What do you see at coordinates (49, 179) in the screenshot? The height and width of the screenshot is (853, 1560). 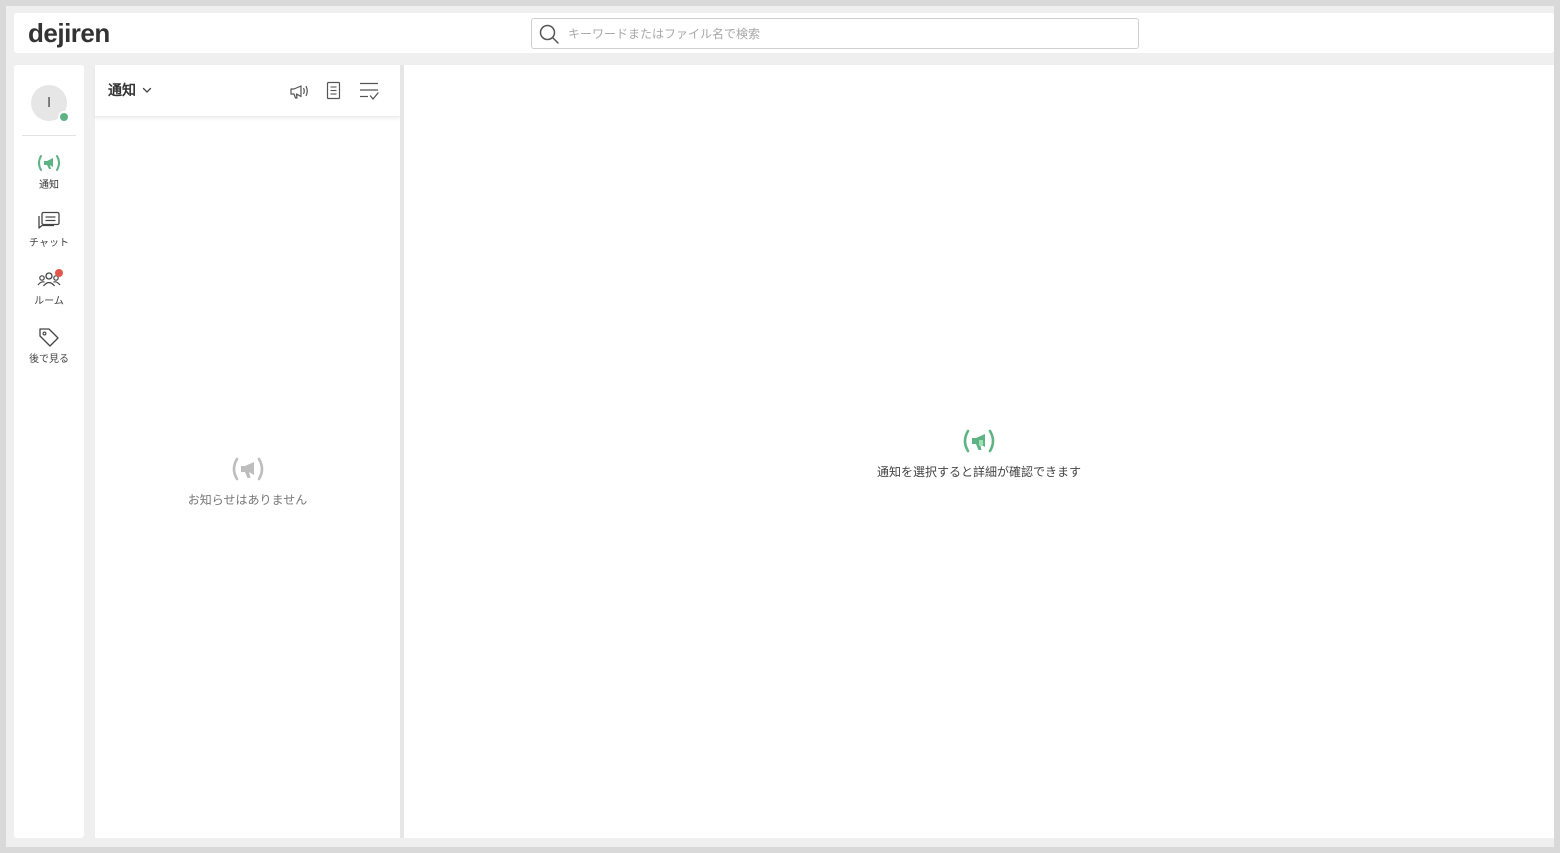 I see `nav-item-notifications: 通知` at bounding box center [49, 179].